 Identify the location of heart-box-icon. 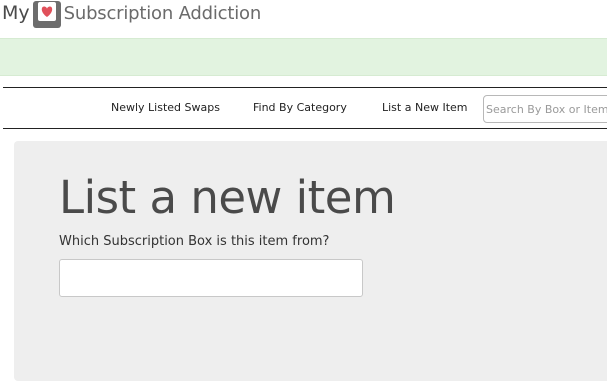
(46, 14).